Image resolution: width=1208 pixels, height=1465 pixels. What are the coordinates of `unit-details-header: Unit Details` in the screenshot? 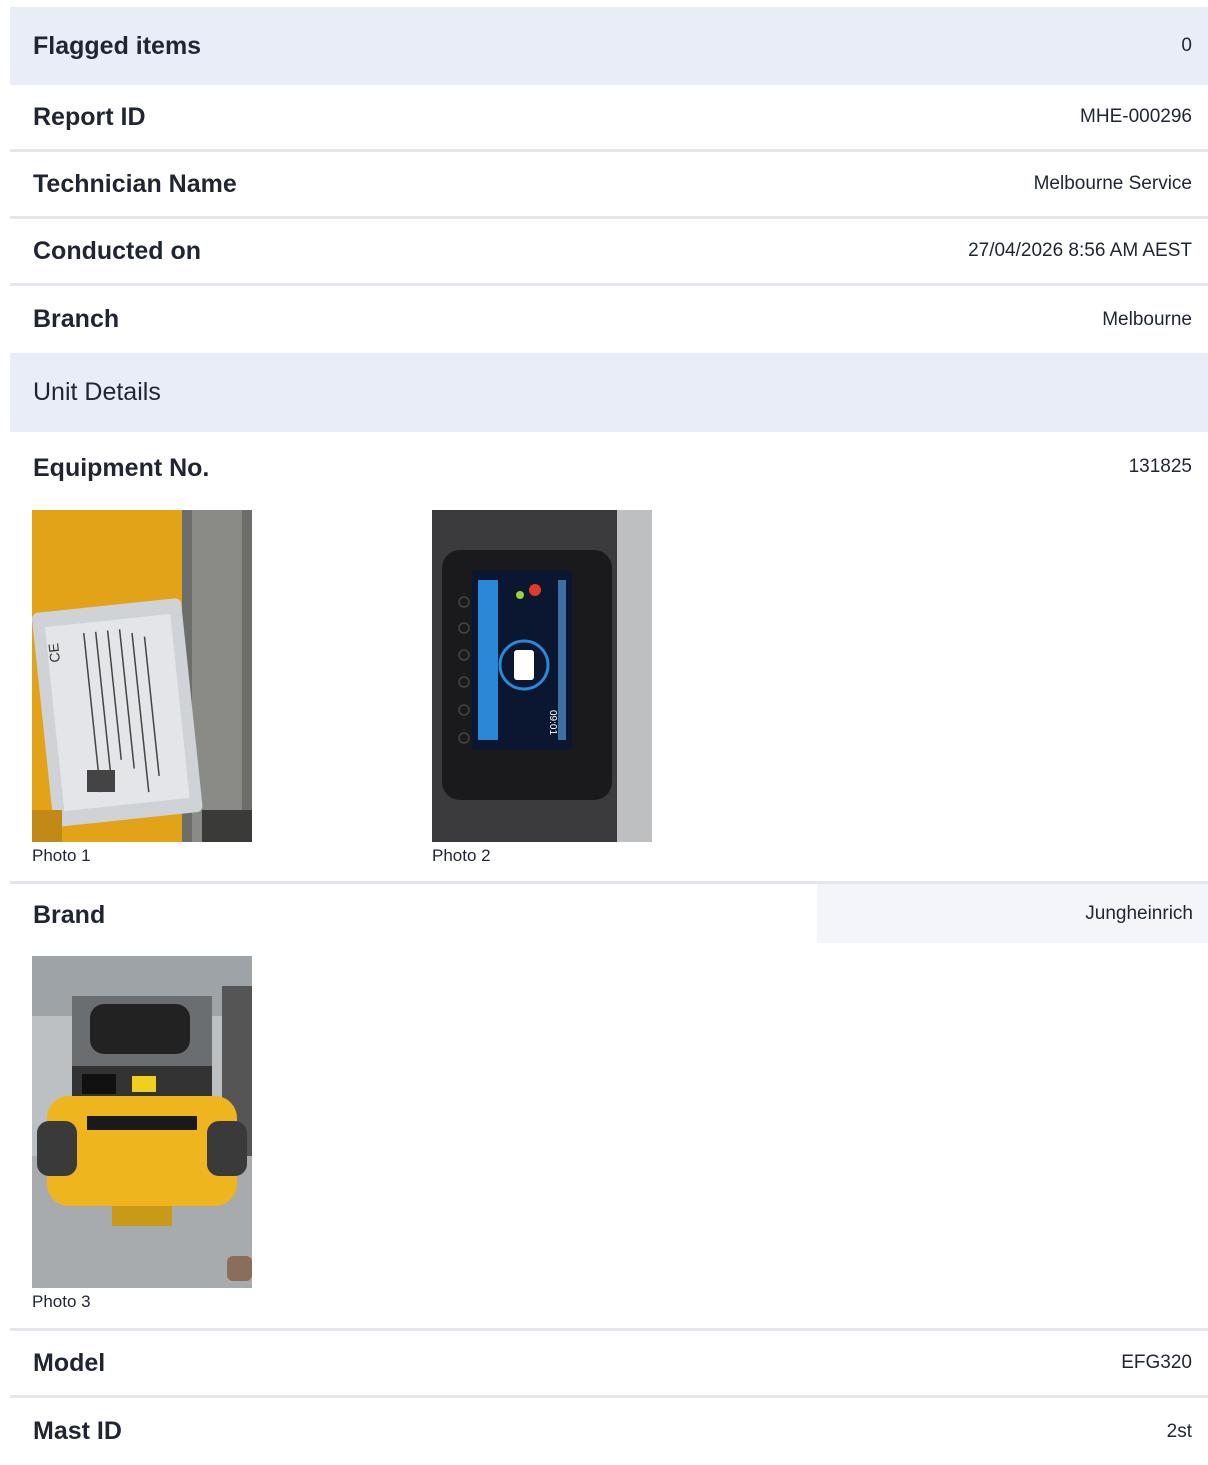 It's located at (609, 392).